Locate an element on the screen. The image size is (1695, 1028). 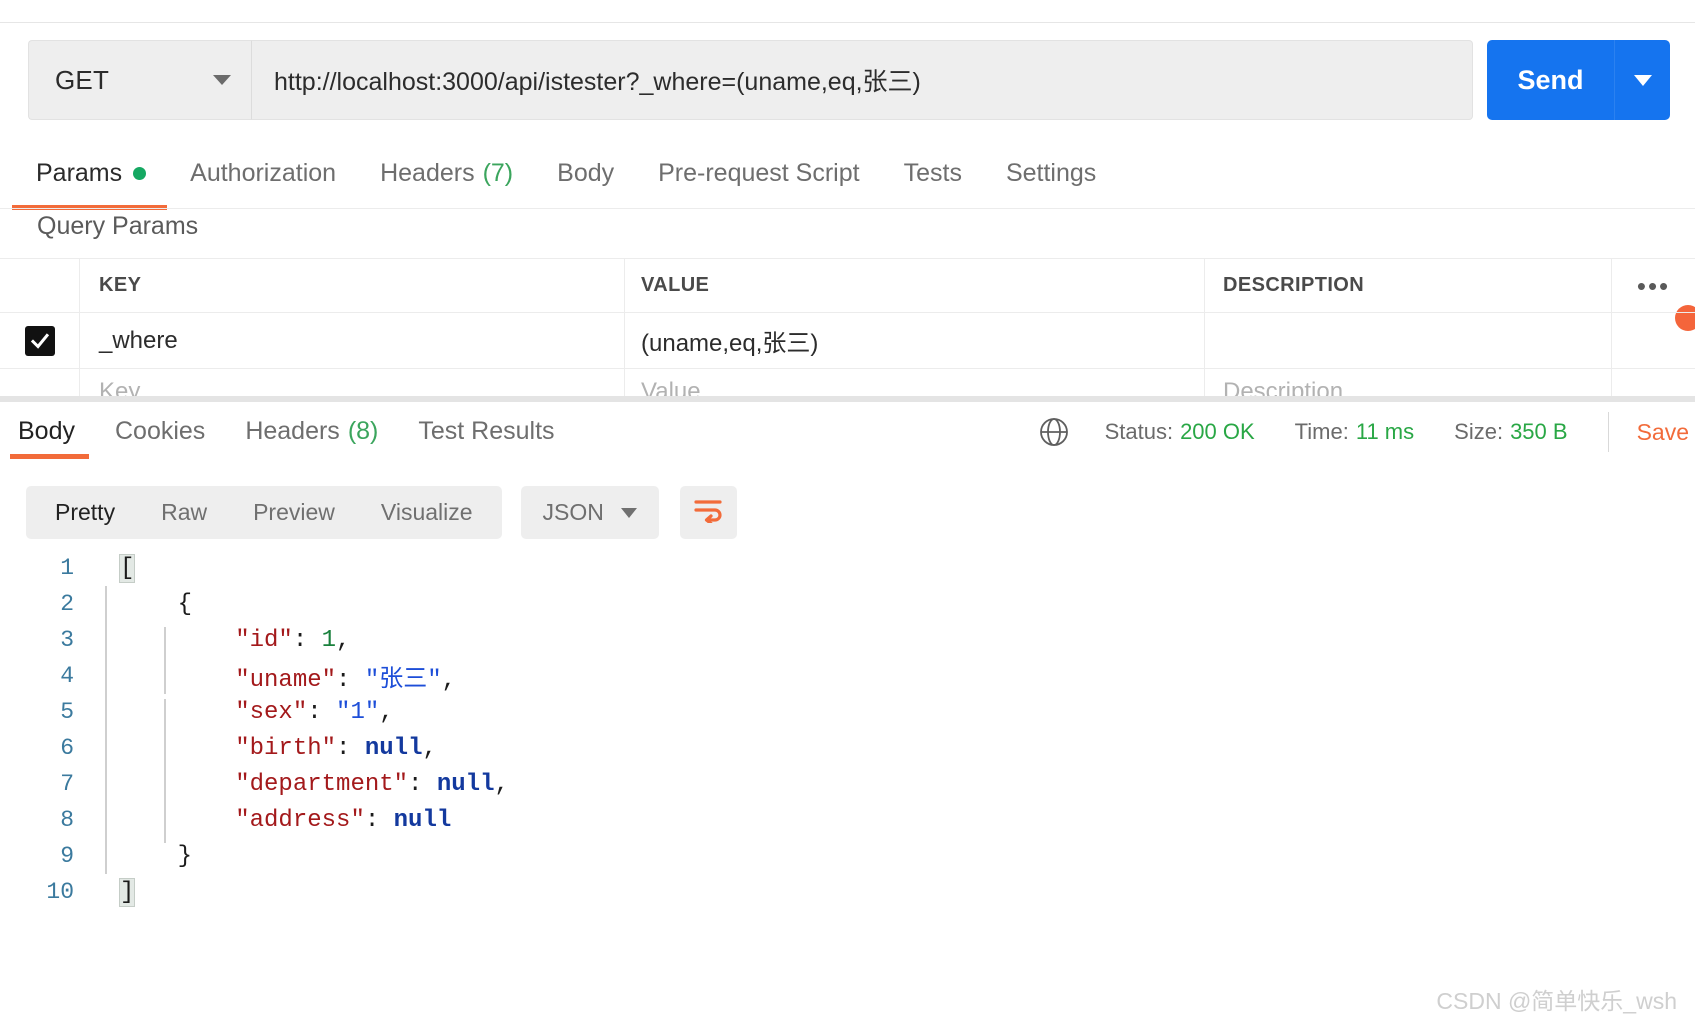
tab-tests: Tests is located at coordinates (933, 173).